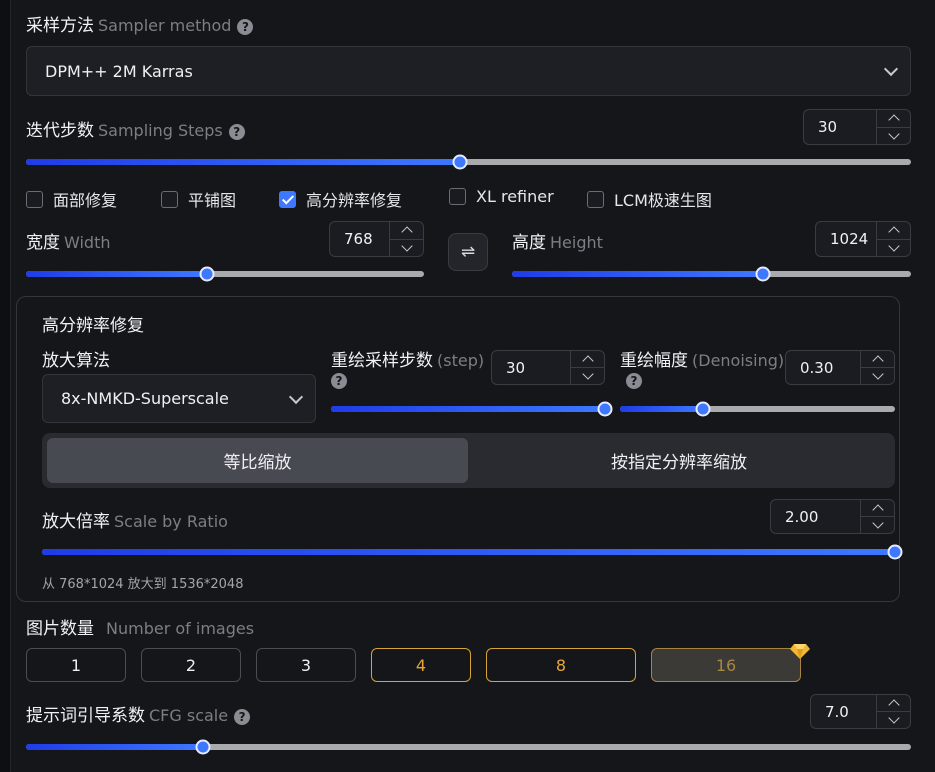 This screenshot has width=935, height=772. I want to click on denoising-slider, so click(757, 409).